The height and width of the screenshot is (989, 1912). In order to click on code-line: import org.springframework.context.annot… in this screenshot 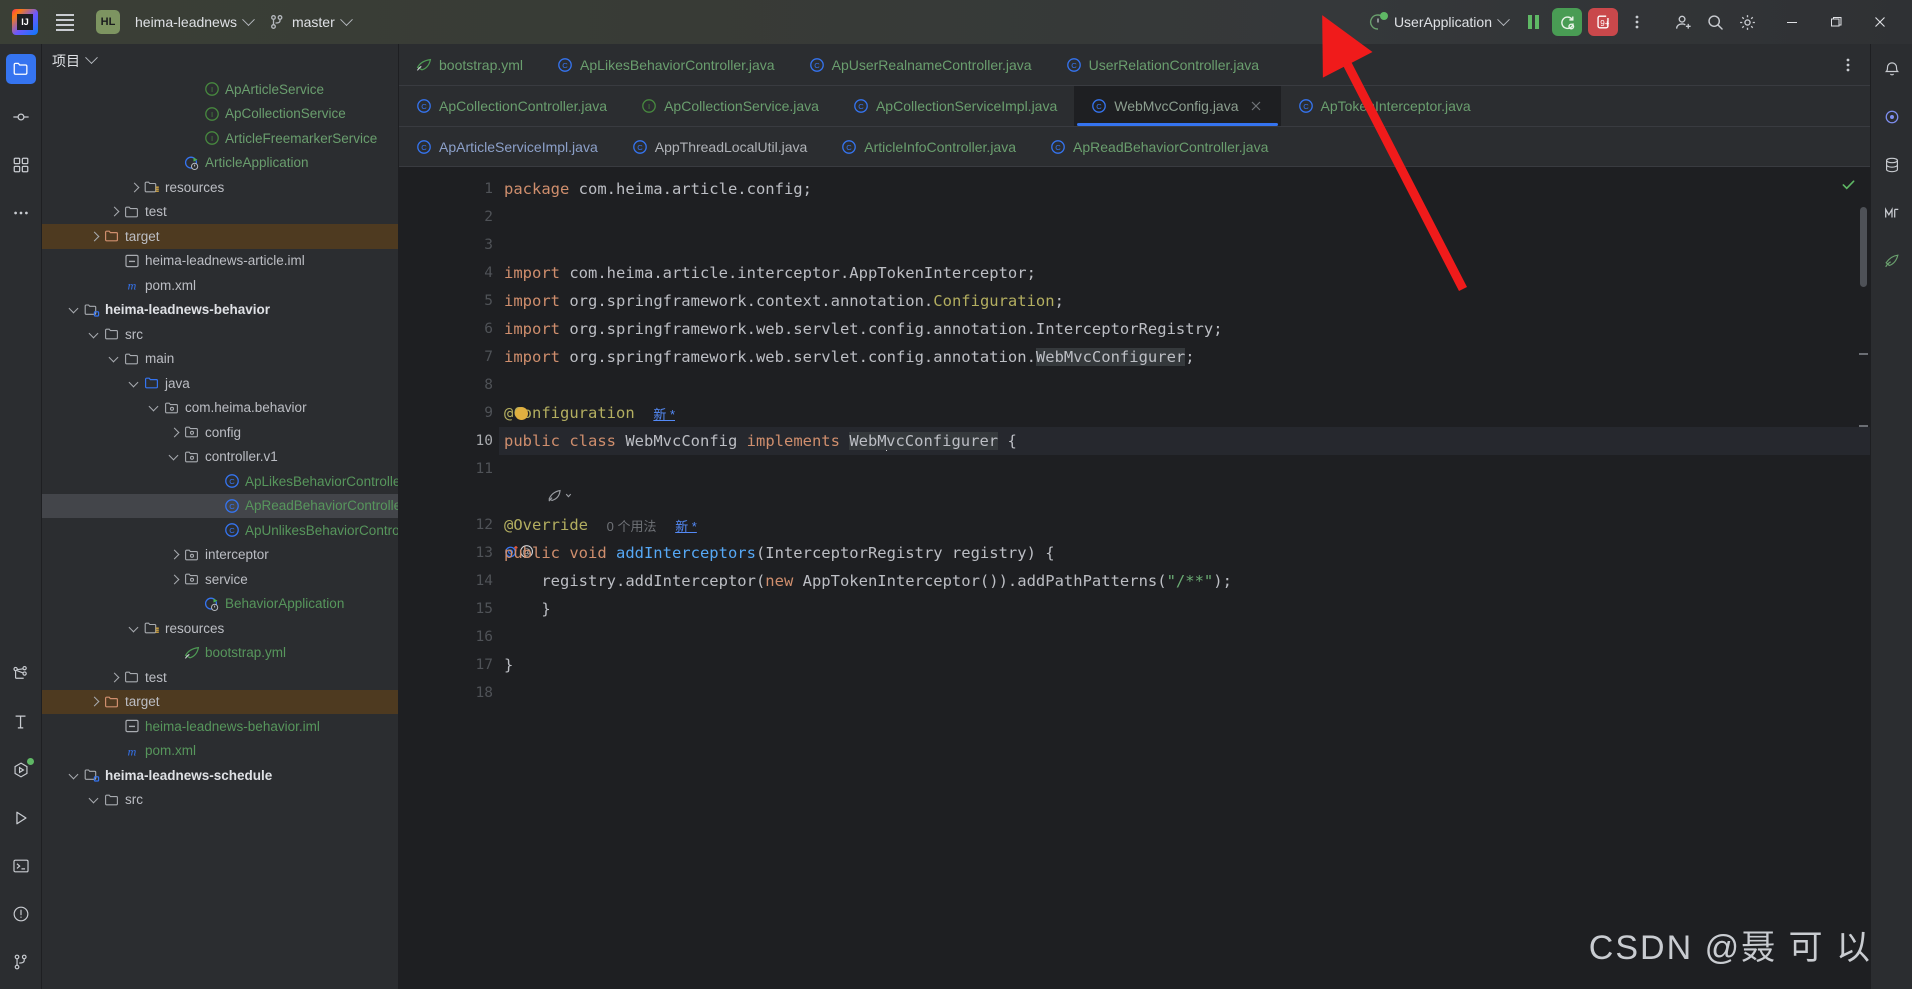, I will do `click(1184, 301)`.